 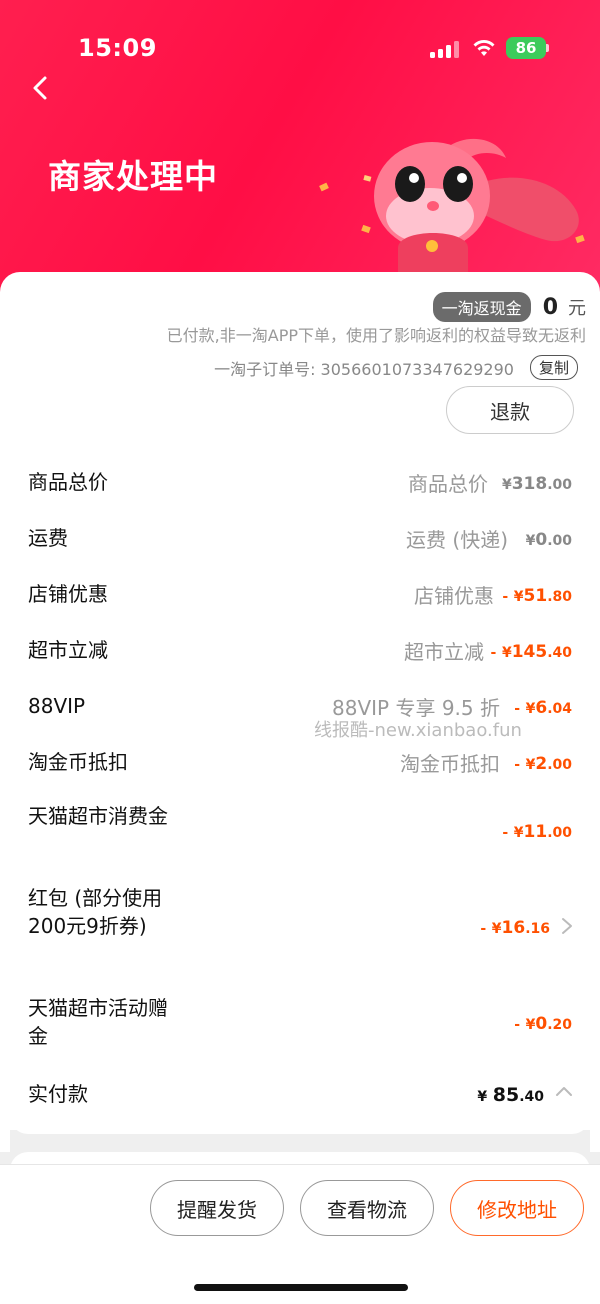 What do you see at coordinates (68, 594) in the screenshot?
I see `row-label: 店铺优惠` at bounding box center [68, 594].